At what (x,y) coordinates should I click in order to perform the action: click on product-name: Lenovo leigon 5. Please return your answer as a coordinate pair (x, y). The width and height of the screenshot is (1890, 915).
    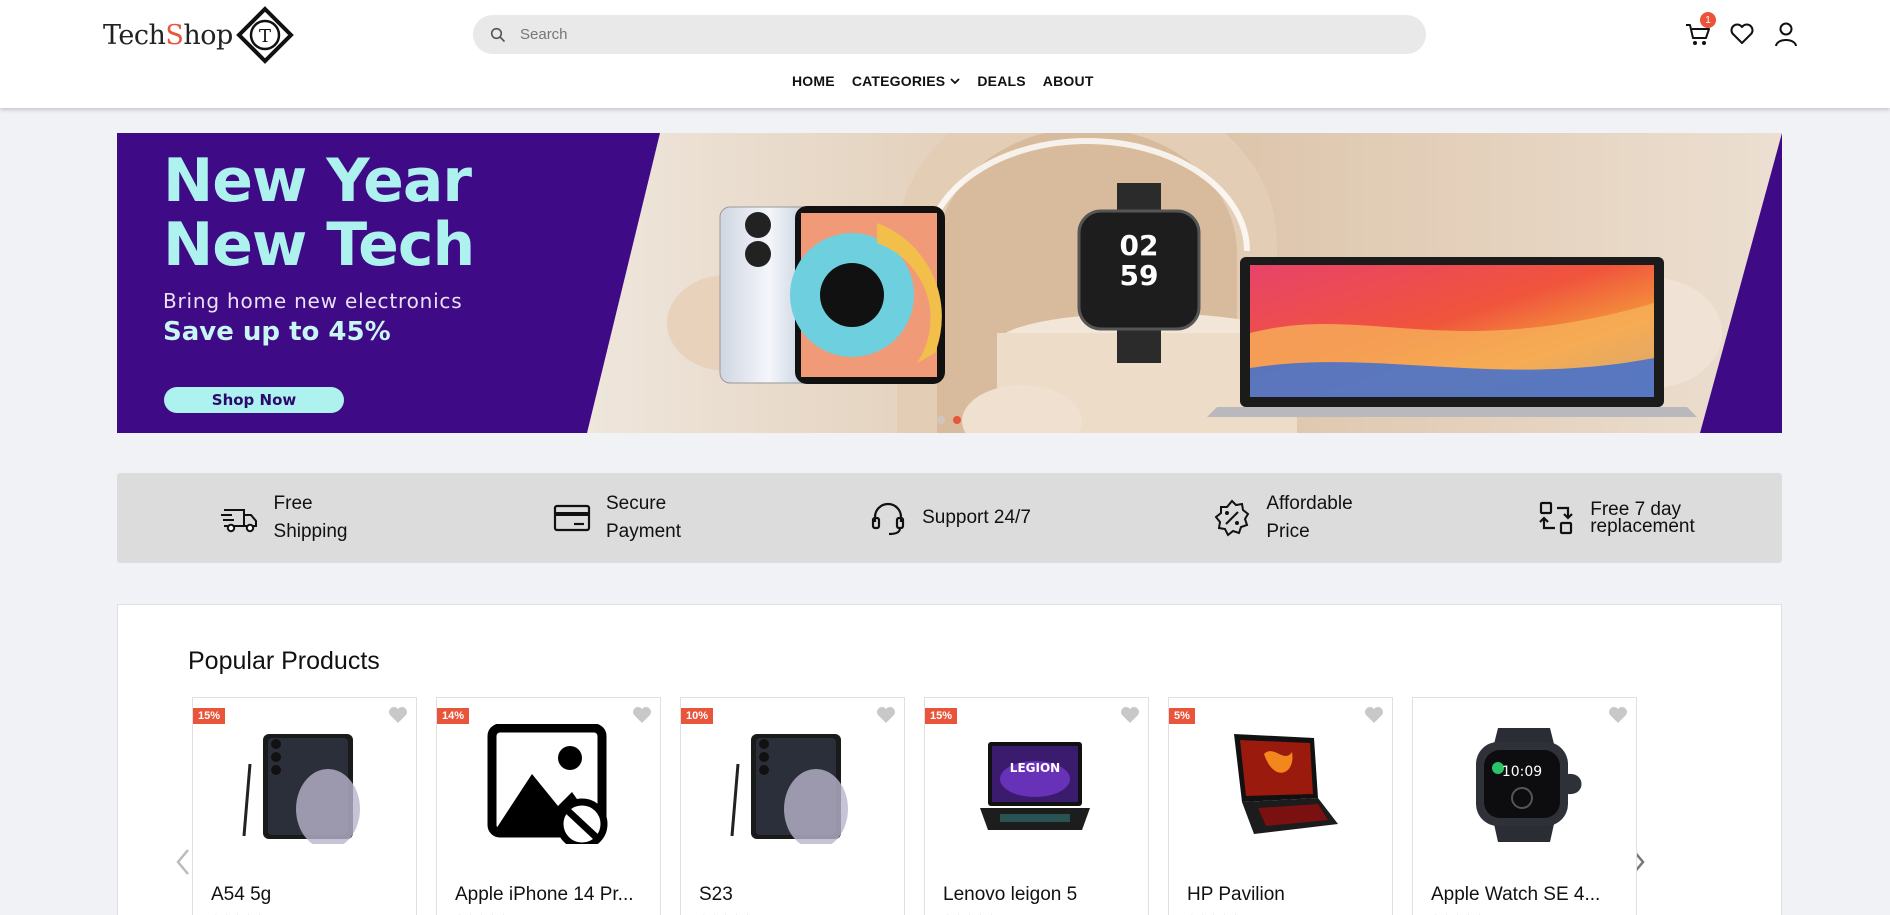
    Looking at the image, I should click on (1010, 895).